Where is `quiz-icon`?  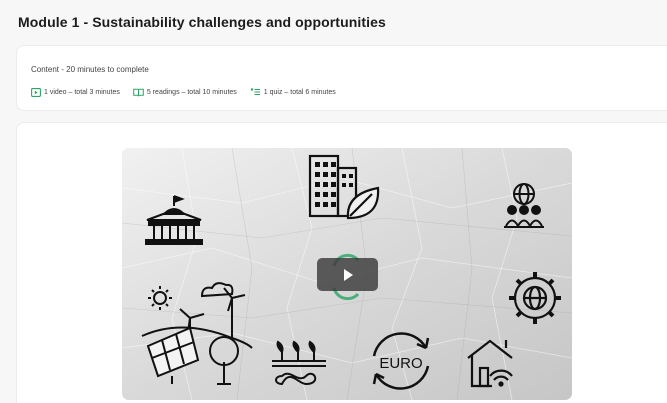
quiz-icon is located at coordinates (255, 91).